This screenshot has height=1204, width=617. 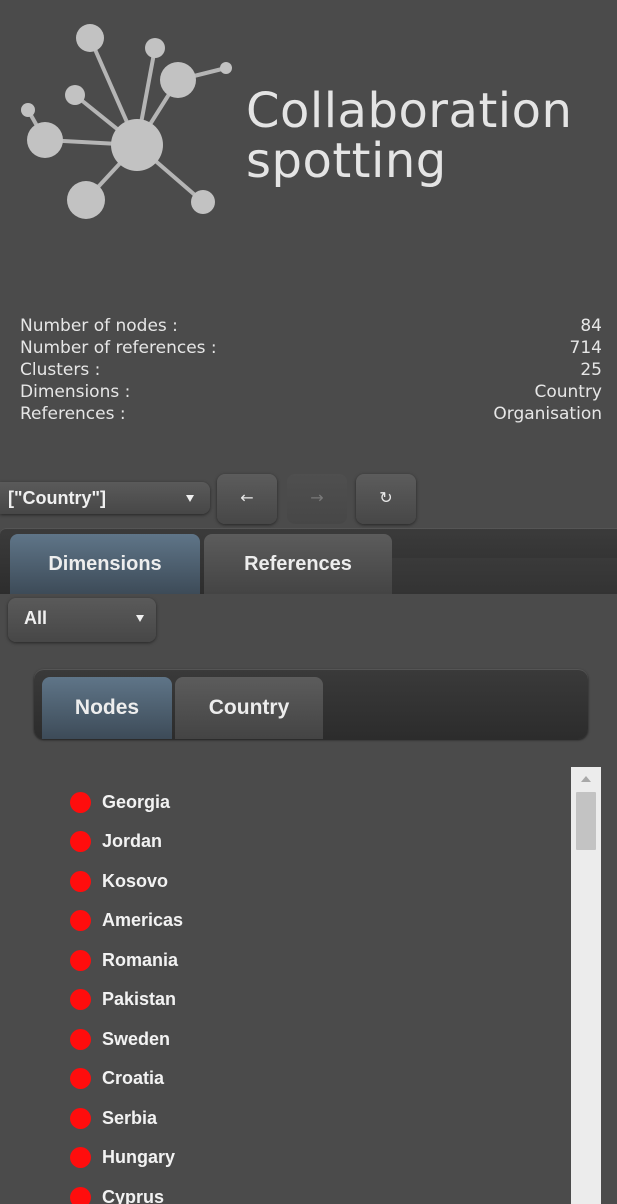 What do you see at coordinates (136, 1038) in the screenshot?
I see `node-label: Sweden` at bounding box center [136, 1038].